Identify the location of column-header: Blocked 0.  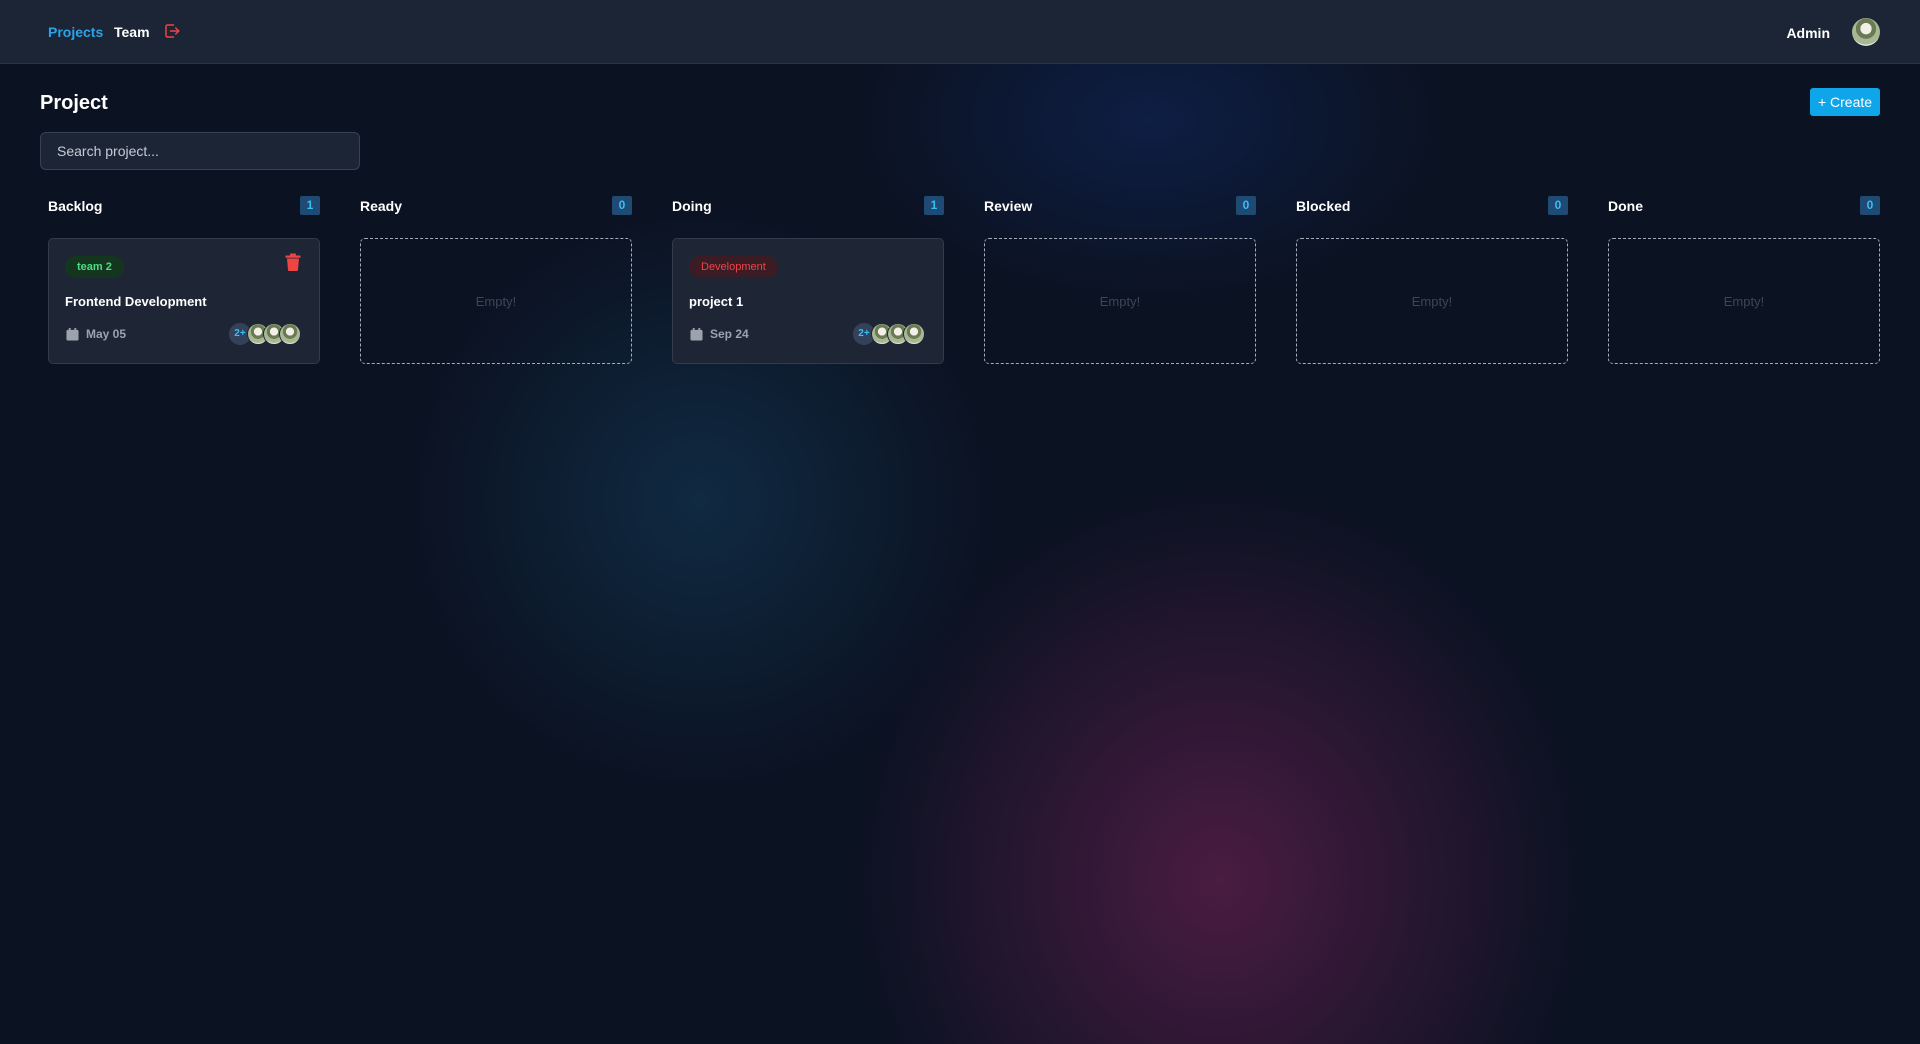
(1432, 206).